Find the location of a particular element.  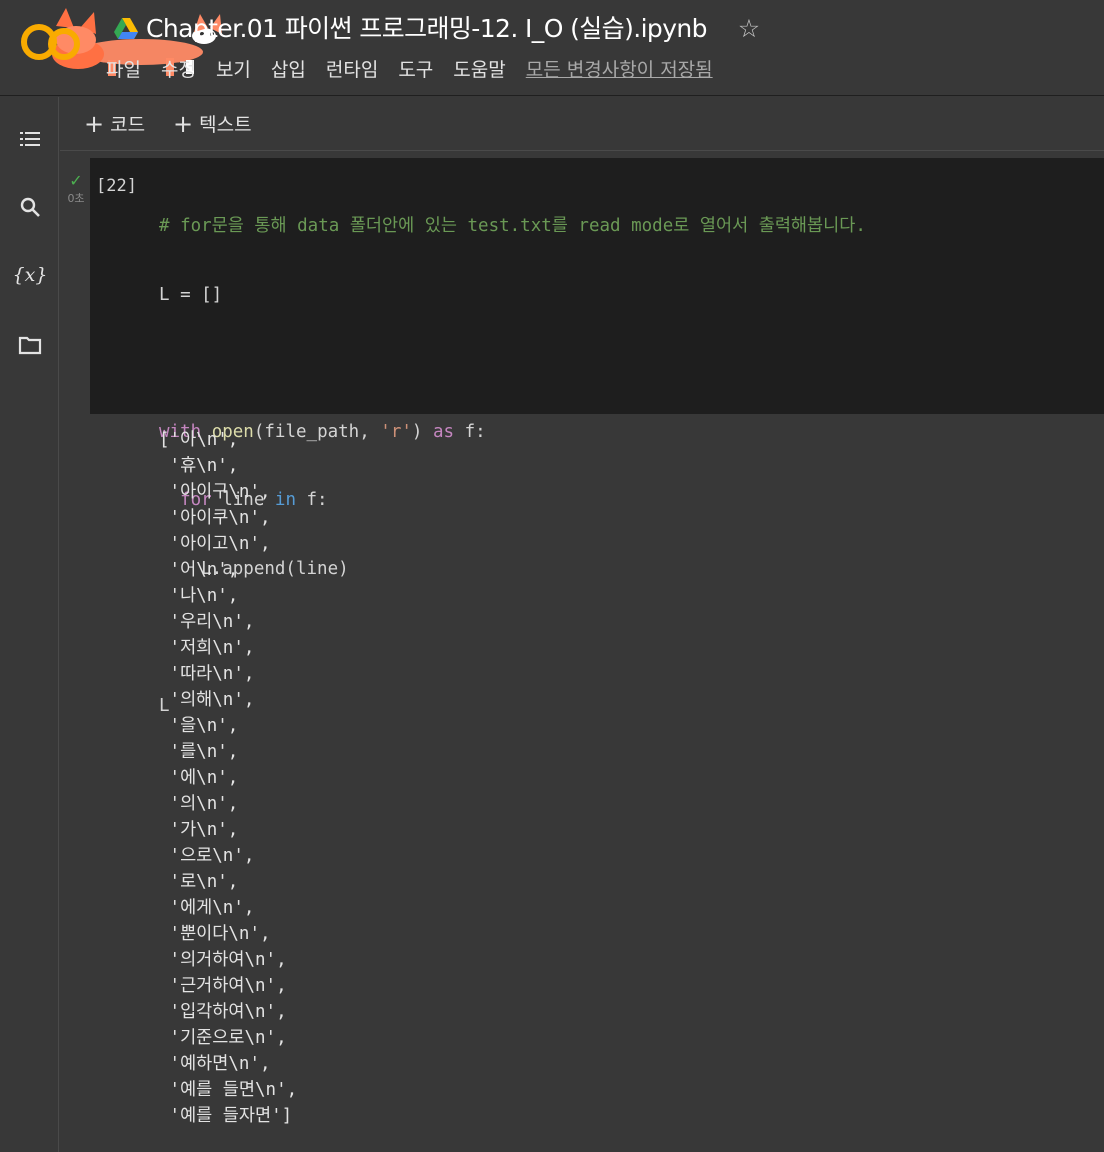

output-line: '근거하여\n', is located at coordinates (223, 986).